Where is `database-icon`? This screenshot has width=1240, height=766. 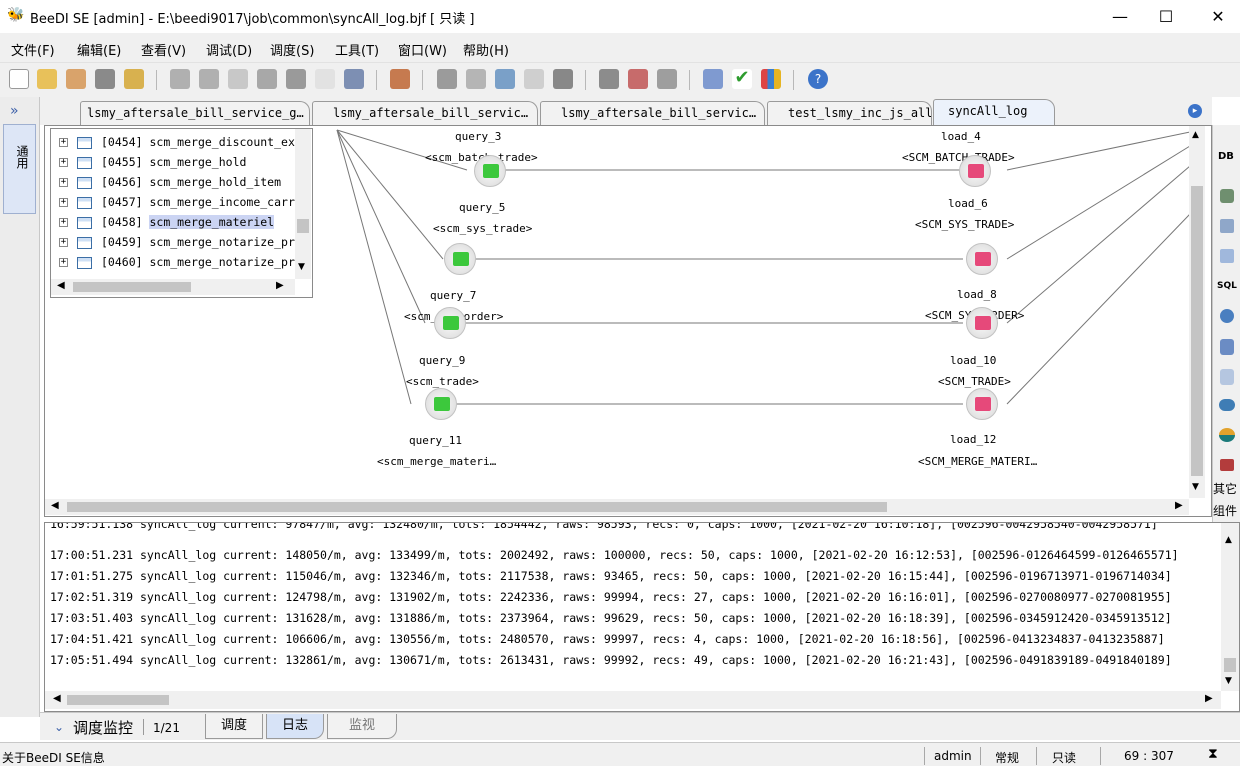
database-icon is located at coordinates (1227, 196).